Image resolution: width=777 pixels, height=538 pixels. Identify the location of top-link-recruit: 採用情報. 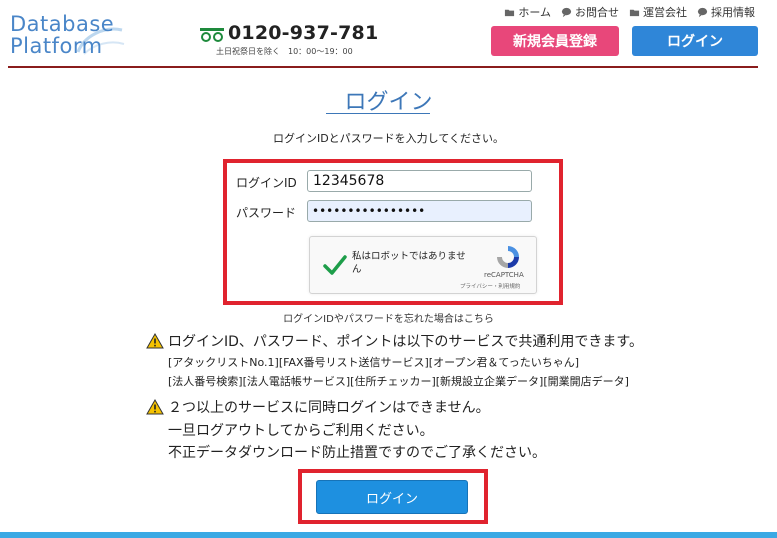
(726, 12).